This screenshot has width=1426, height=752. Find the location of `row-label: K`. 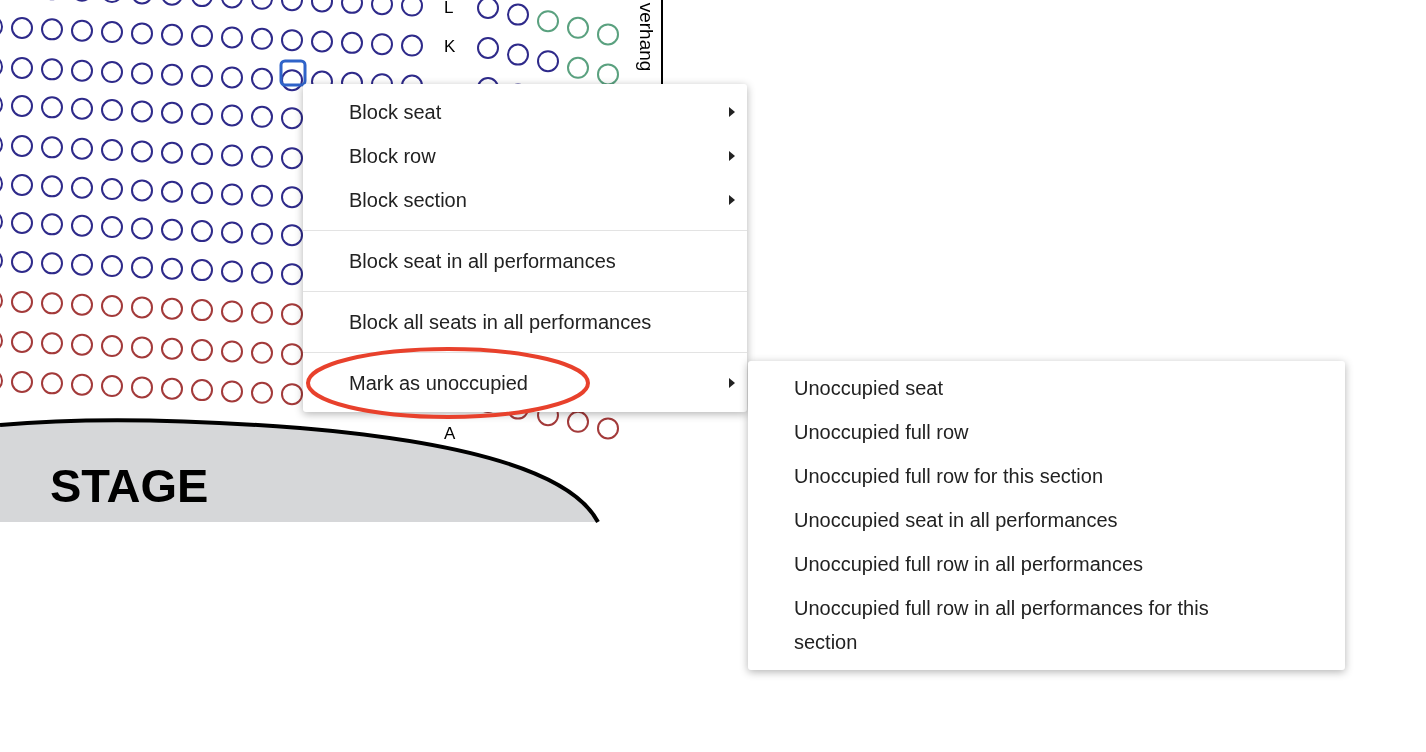

row-label: K is located at coordinates (450, 47).